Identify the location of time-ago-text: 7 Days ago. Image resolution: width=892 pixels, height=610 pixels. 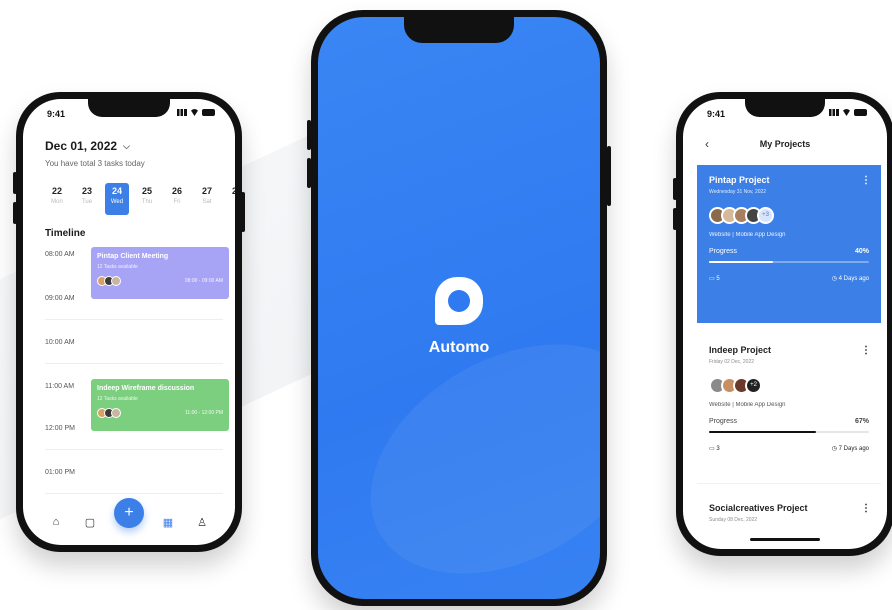
(853, 449).